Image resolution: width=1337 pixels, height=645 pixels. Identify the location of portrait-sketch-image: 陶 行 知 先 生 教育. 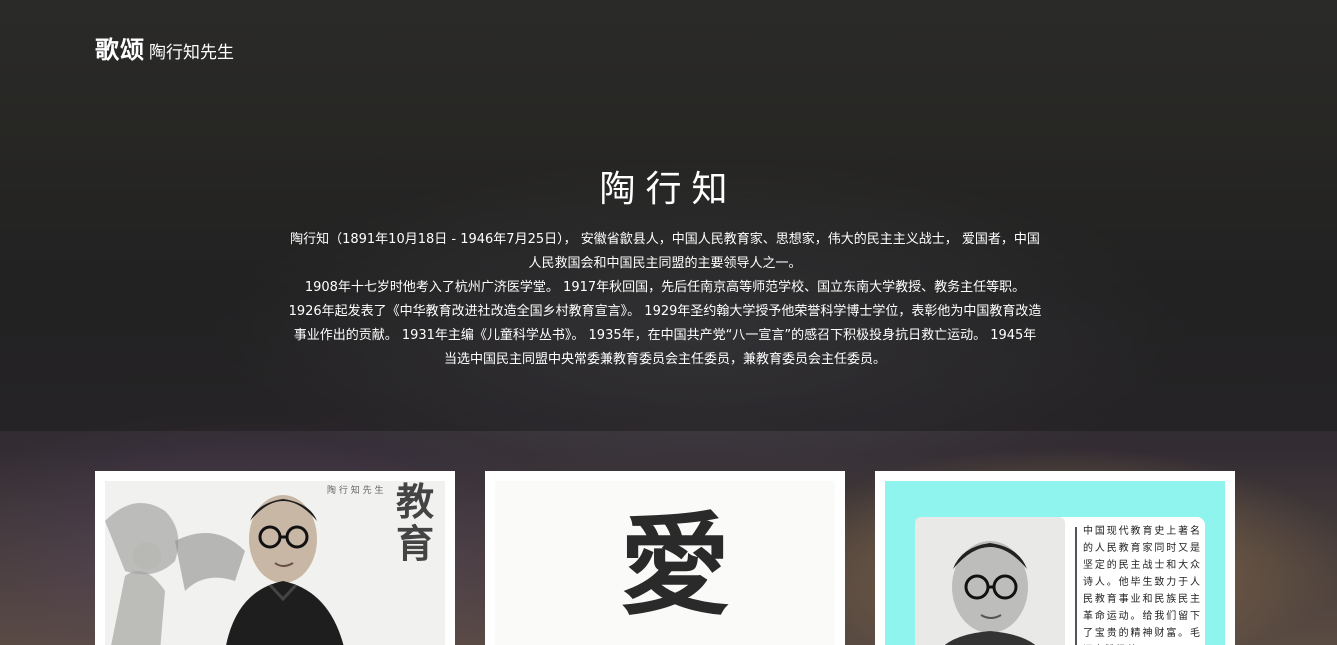
(275, 563).